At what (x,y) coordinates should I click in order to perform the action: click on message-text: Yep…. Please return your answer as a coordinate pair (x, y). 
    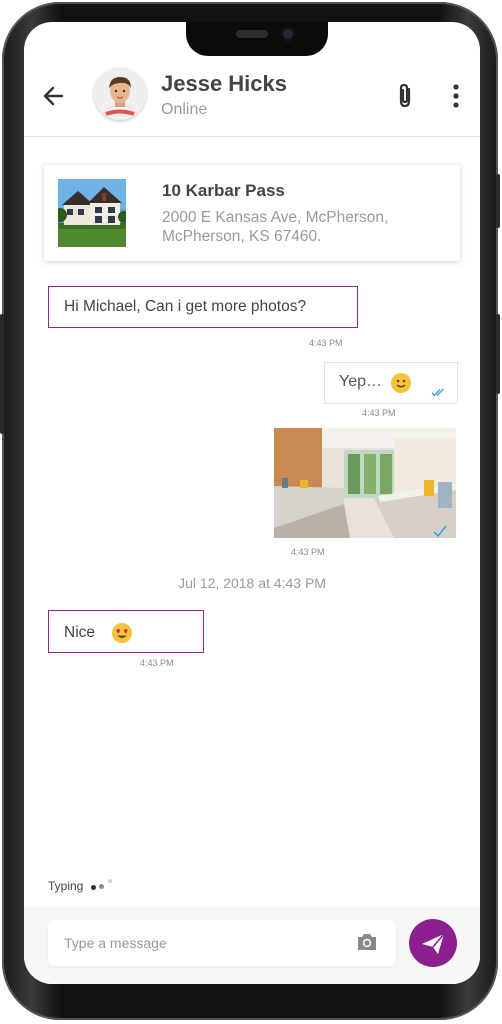
    Looking at the image, I should click on (360, 381).